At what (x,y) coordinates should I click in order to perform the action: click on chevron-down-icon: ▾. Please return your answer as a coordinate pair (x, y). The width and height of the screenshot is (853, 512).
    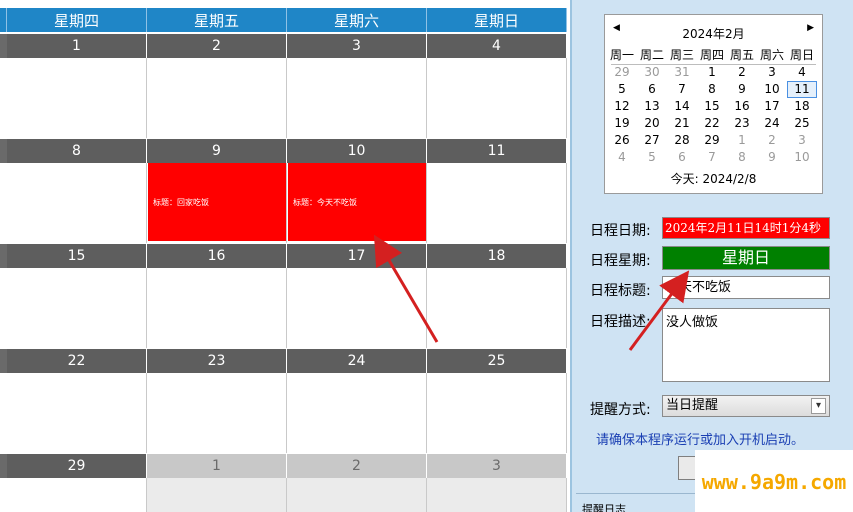
    Looking at the image, I should click on (818, 406).